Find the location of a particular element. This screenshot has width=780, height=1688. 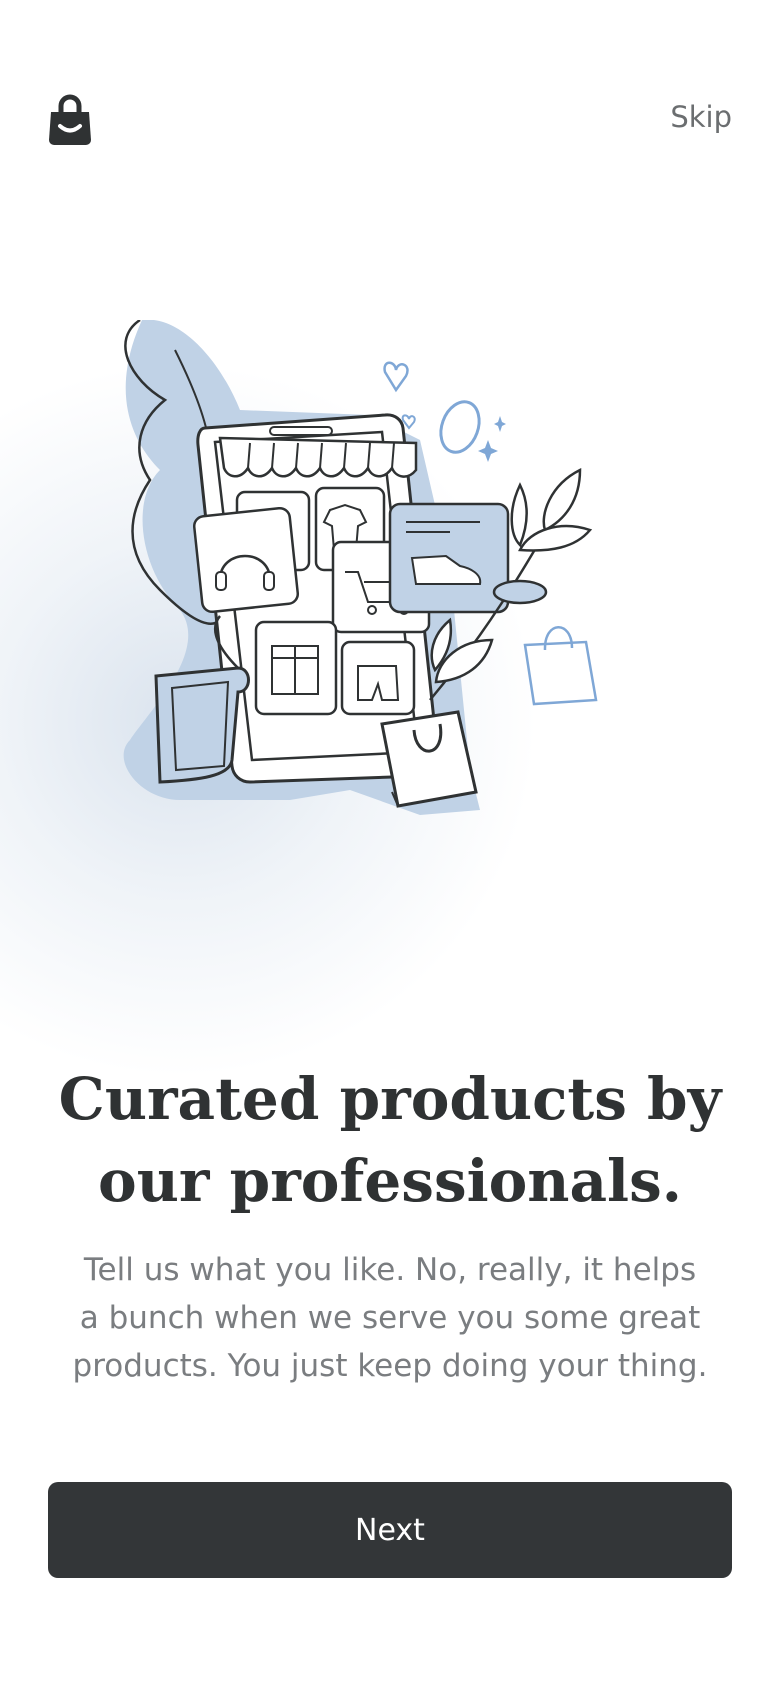

onboarding-headline: Curated products by our professionals. is located at coordinates (390, 1140).